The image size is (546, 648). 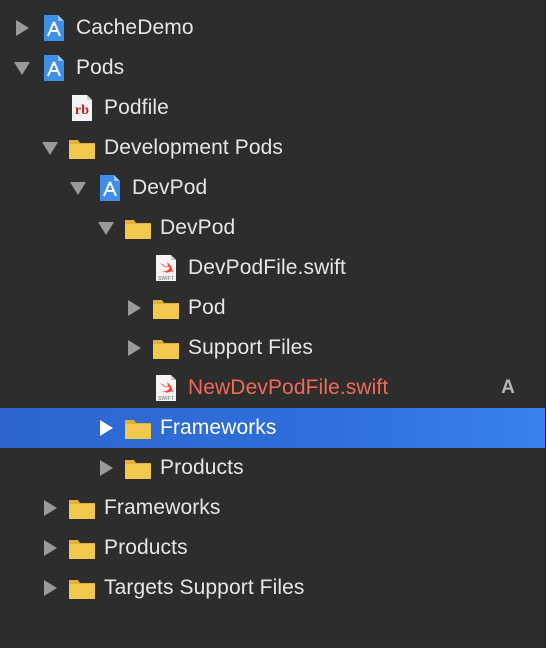 I want to click on tree-row-products: Products, so click(x=272, y=548).